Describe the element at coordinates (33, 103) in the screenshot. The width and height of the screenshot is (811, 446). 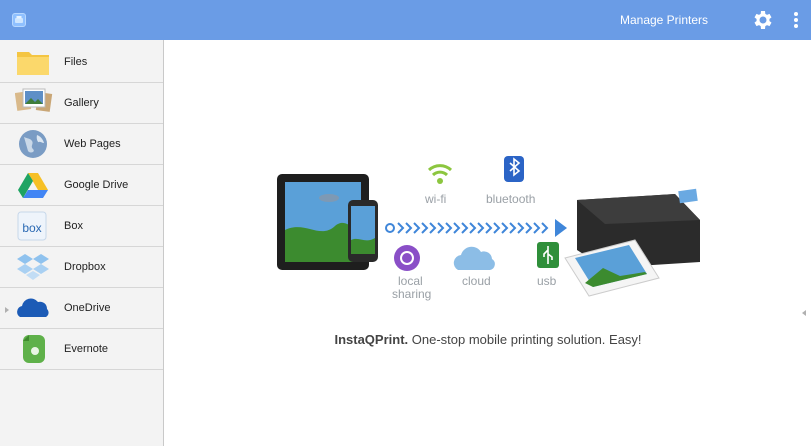
I see `gallery-icon` at that location.